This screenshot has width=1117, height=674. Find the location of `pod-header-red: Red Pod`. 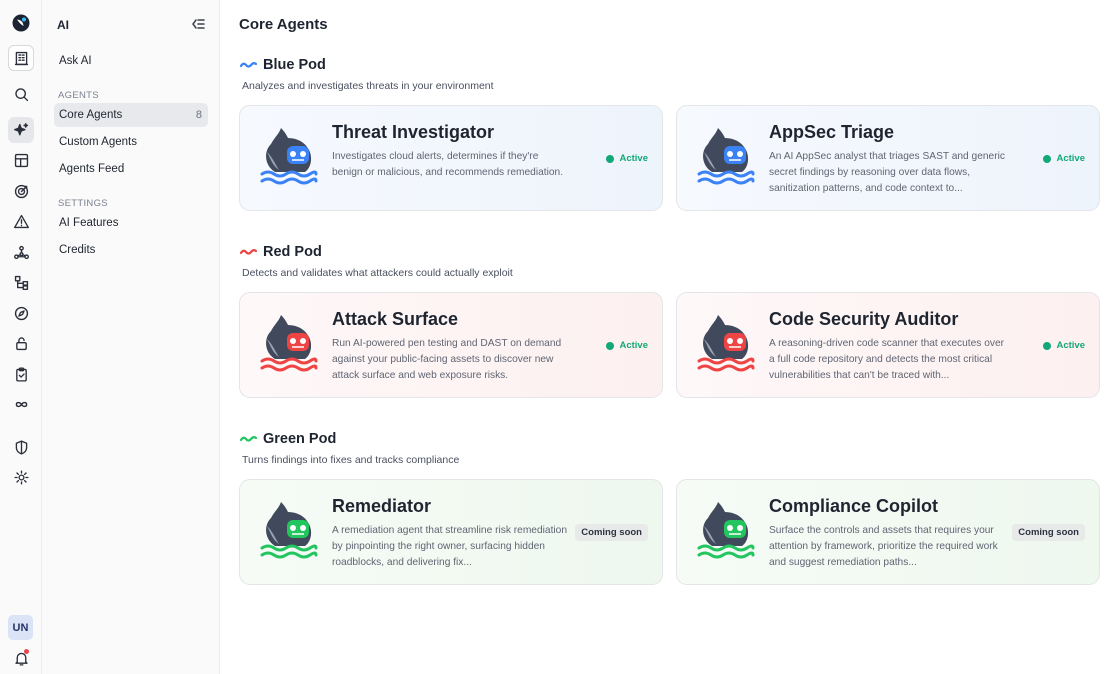

pod-header-red: Red Pod is located at coordinates (281, 252).